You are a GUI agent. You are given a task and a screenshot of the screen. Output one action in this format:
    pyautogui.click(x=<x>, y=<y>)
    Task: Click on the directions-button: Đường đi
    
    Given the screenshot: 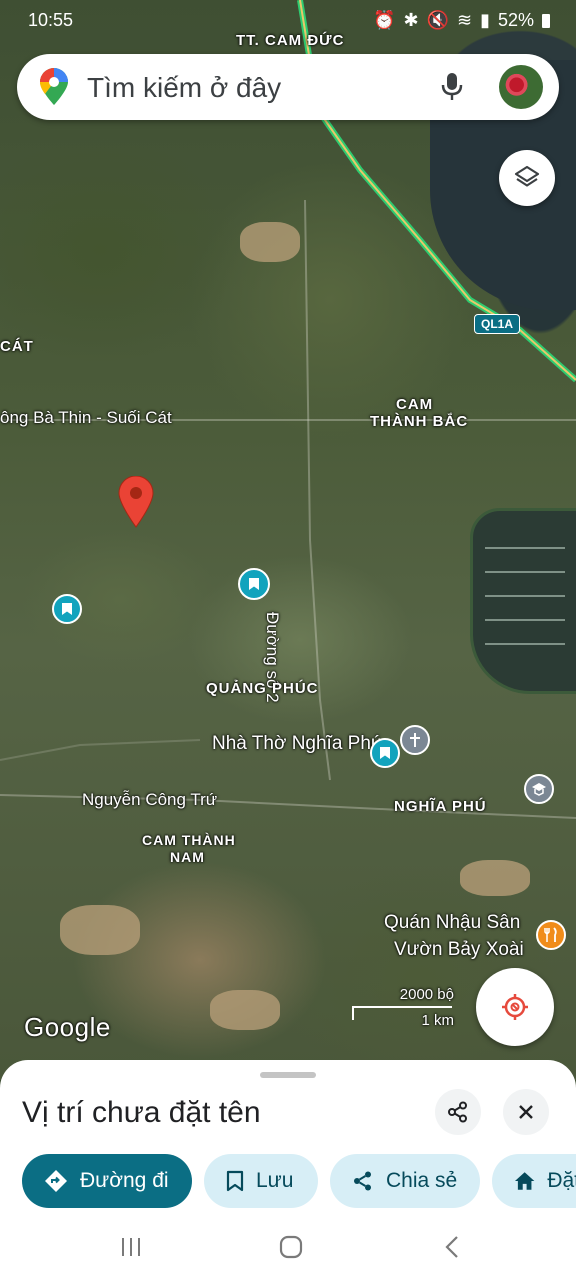 What is the action you would take?
    pyautogui.click(x=107, y=1181)
    